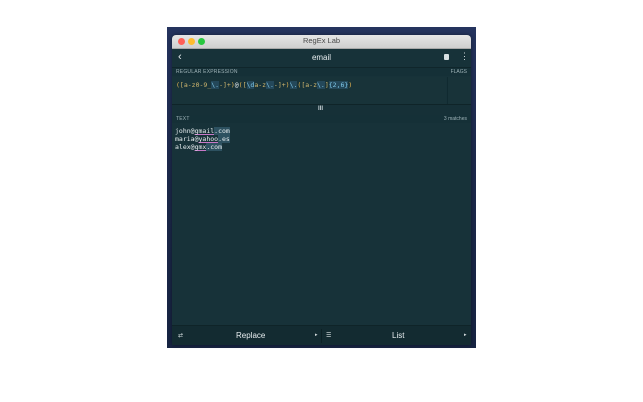  I want to click on grip-icon: III, so click(321, 109).